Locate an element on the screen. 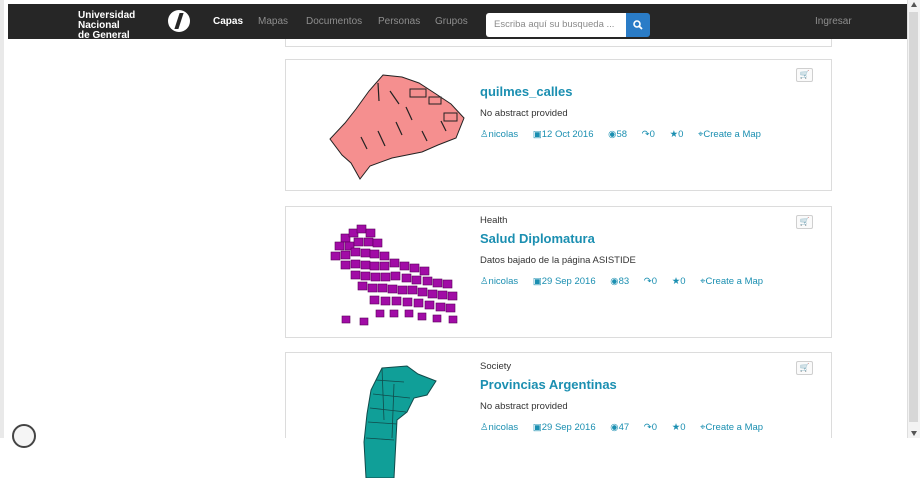 This screenshot has width=920, height=478. vertical-scrollbar is located at coordinates (913, 219).